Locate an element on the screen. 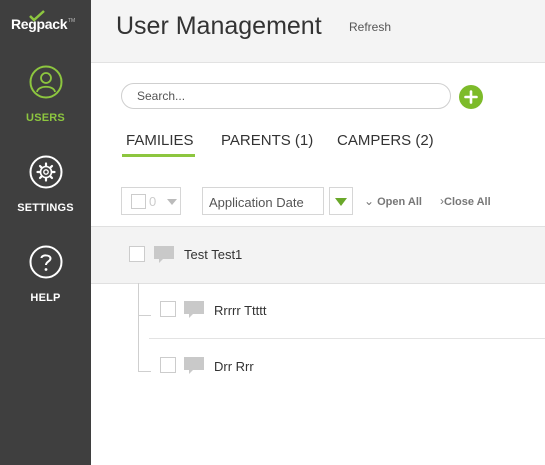 The height and width of the screenshot is (465, 545). search-box is located at coordinates (286, 96).